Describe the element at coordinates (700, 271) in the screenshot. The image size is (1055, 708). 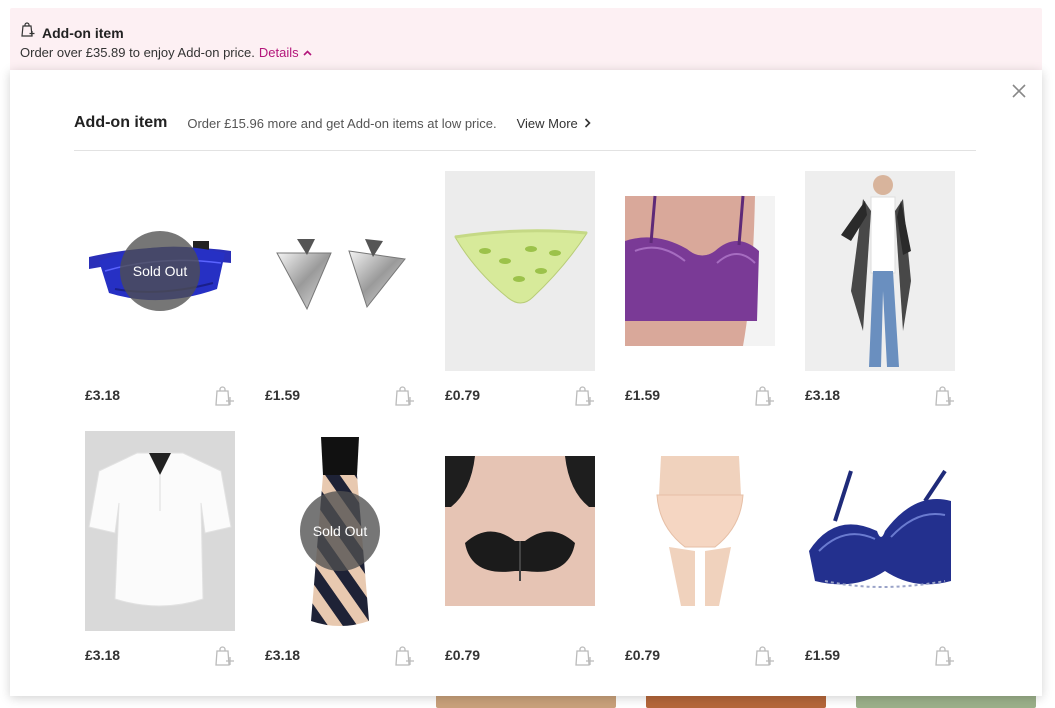
I see `product-image-purple-lace-bra` at that location.